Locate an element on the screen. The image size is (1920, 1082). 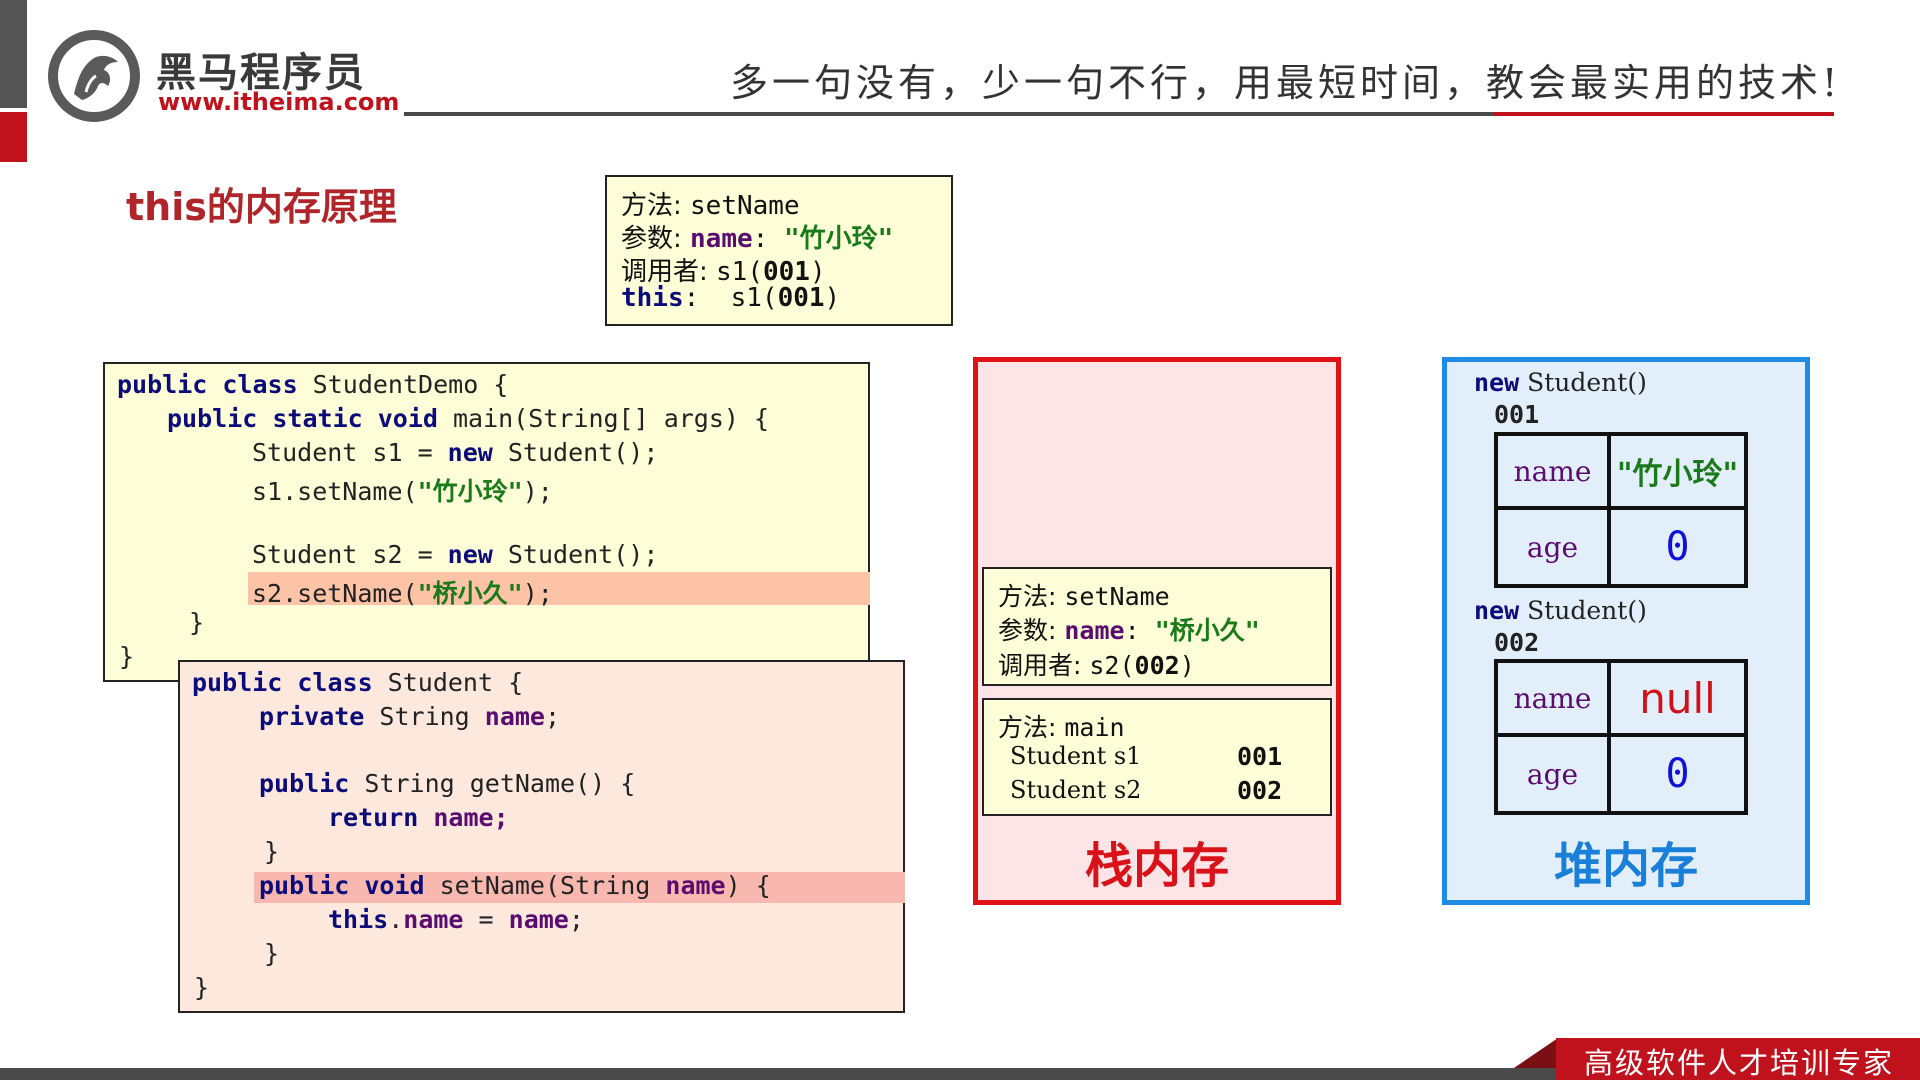
horse-logo-icon is located at coordinates (96, 77).